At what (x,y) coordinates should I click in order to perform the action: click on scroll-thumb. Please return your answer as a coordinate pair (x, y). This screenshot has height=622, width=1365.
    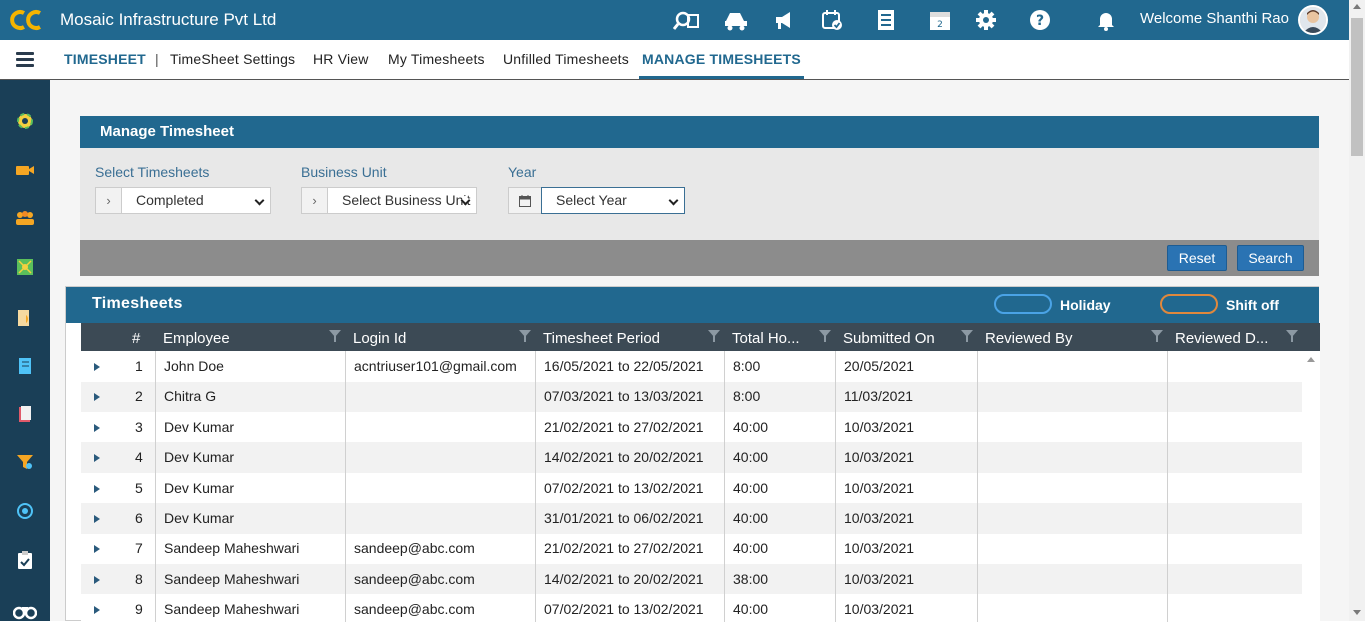
    Looking at the image, I should click on (1357, 87).